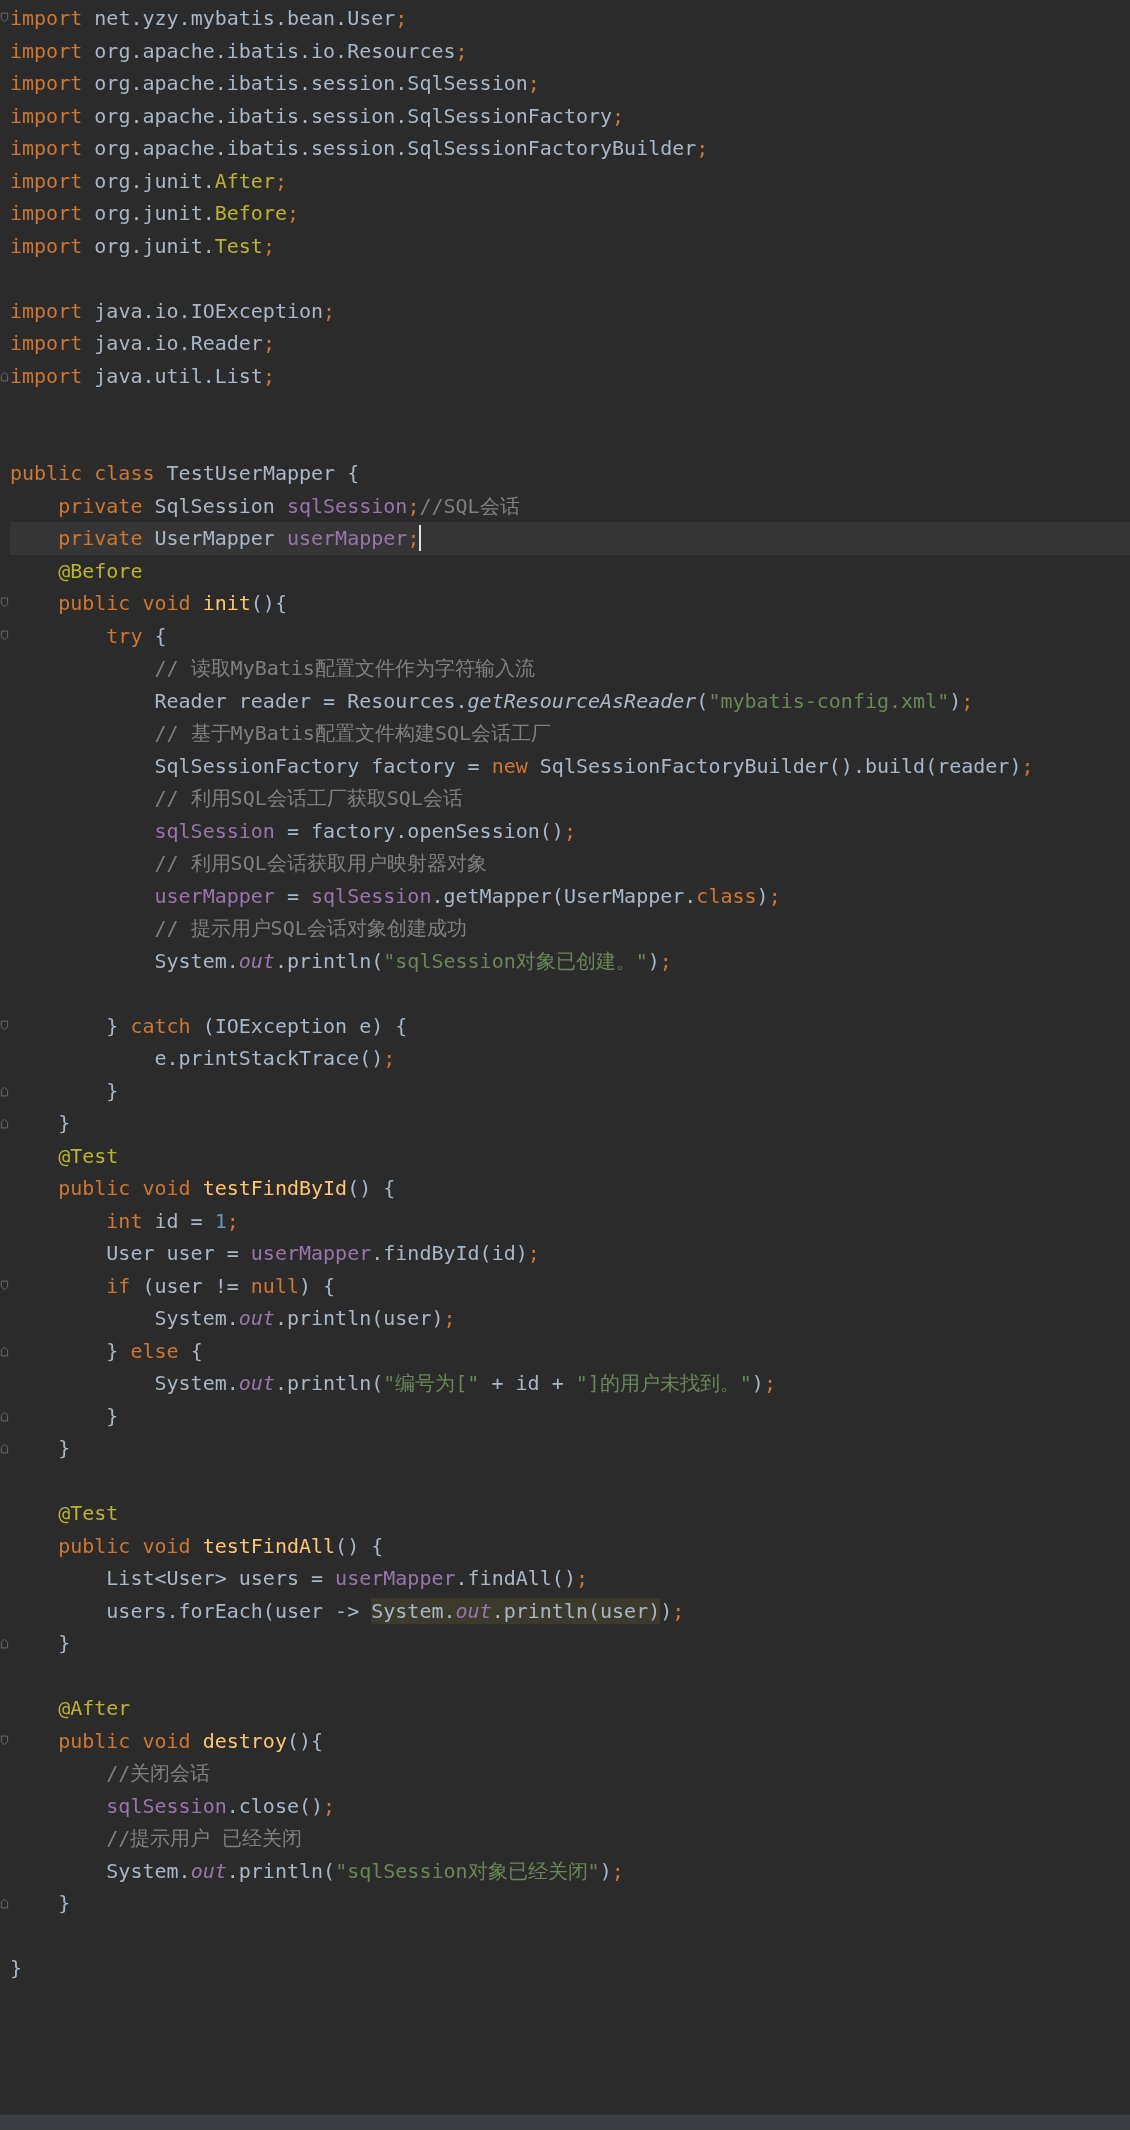 Image resolution: width=1130 pixels, height=2130 pixels. What do you see at coordinates (94, 1709) in the screenshot?
I see `code-line: @After` at bounding box center [94, 1709].